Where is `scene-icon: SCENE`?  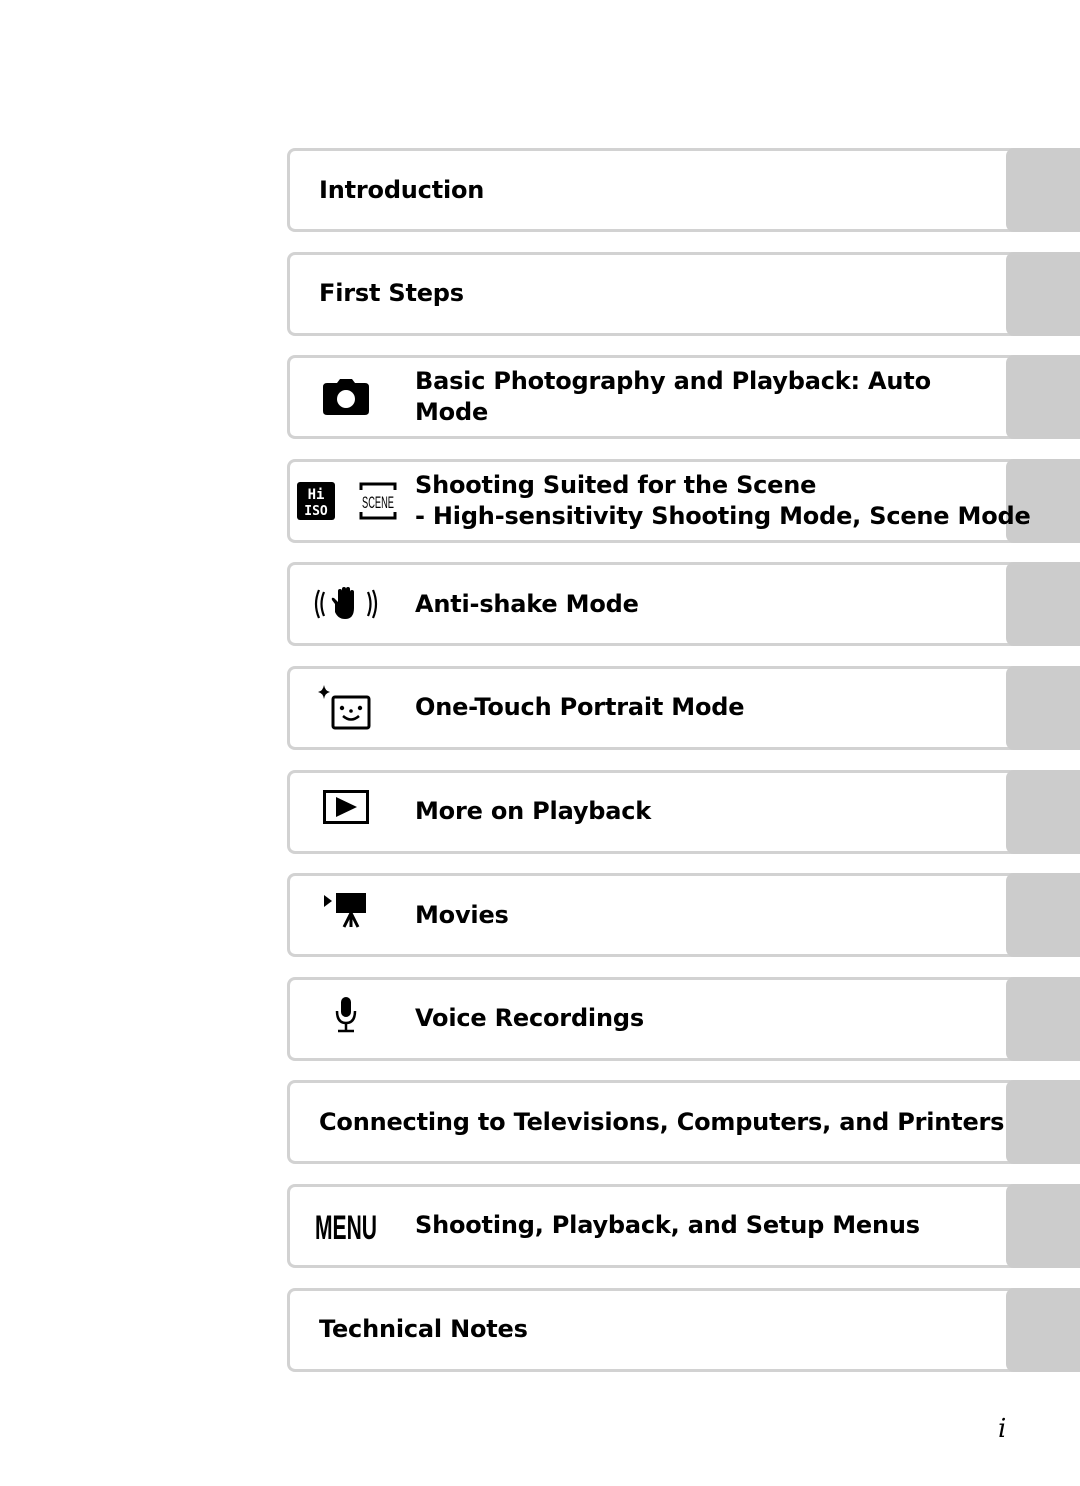 scene-icon: SCENE is located at coordinates (378, 501).